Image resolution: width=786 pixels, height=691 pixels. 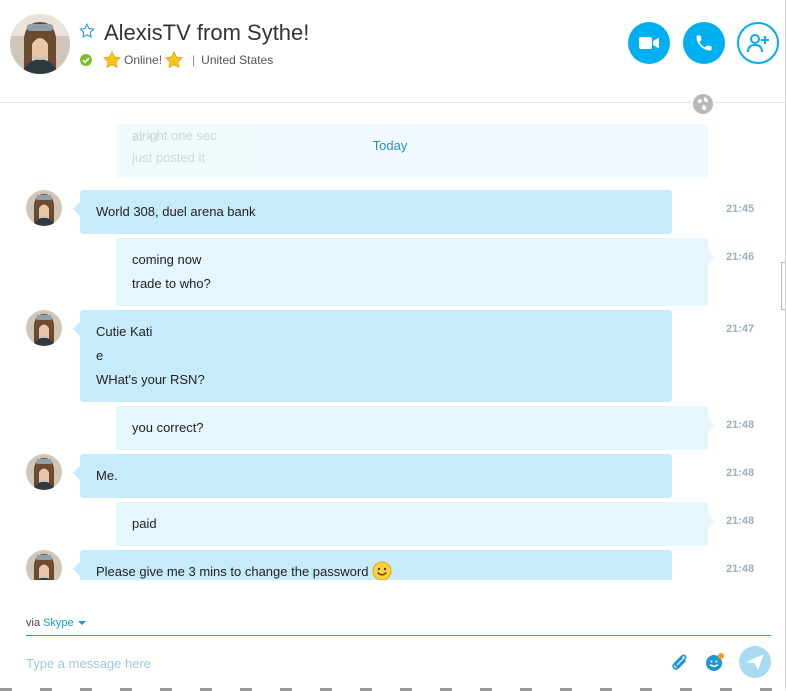 I want to click on incoming-message: Me., so click(x=372, y=476).